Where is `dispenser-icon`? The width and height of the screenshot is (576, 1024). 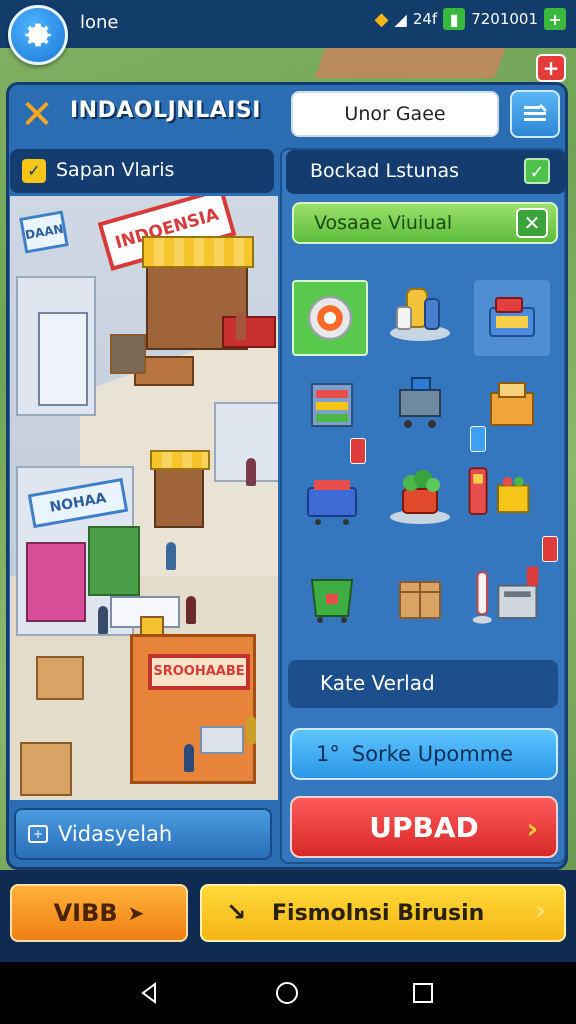 dispenser-icon is located at coordinates (499, 491).